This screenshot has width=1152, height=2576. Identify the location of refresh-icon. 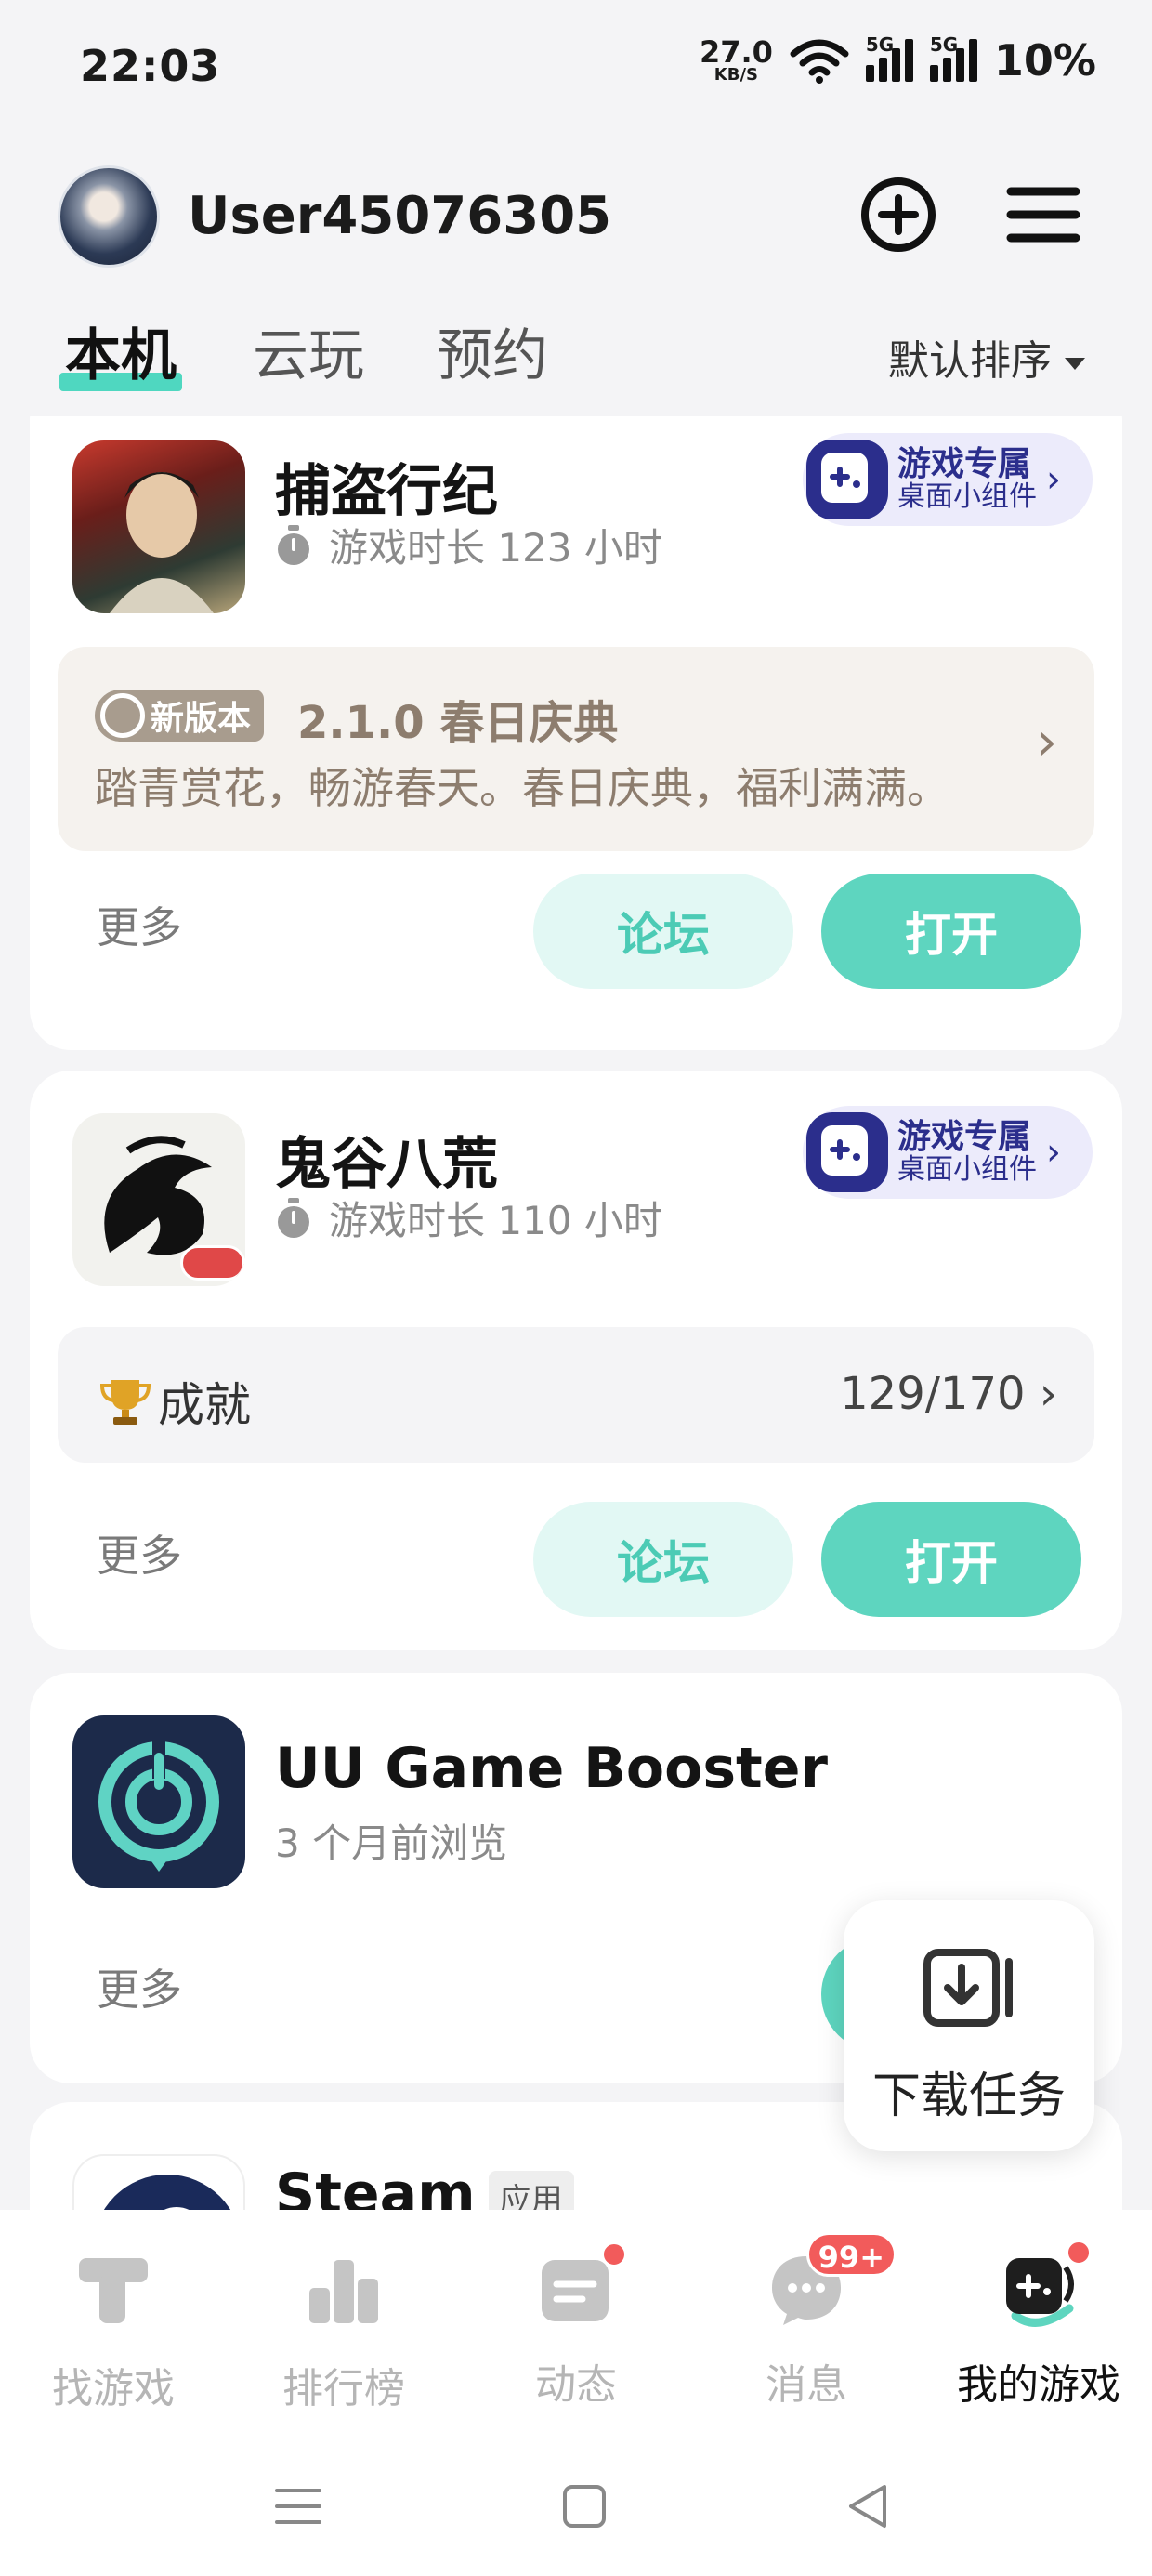
(122, 715).